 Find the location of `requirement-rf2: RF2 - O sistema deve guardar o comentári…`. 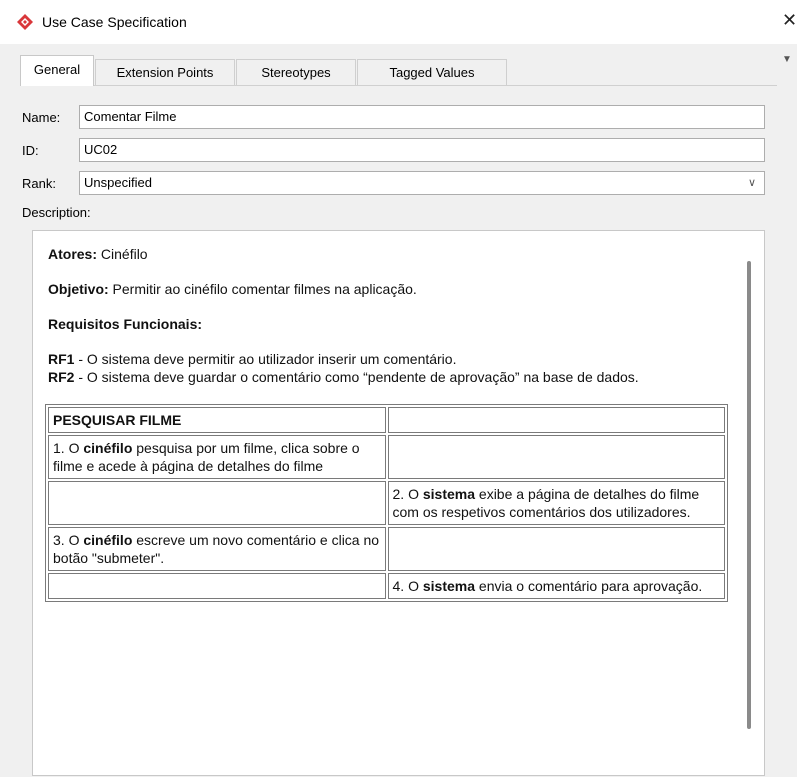

requirement-rf2: RF2 - O sistema deve guardar o comentári… is located at coordinates (388, 377).